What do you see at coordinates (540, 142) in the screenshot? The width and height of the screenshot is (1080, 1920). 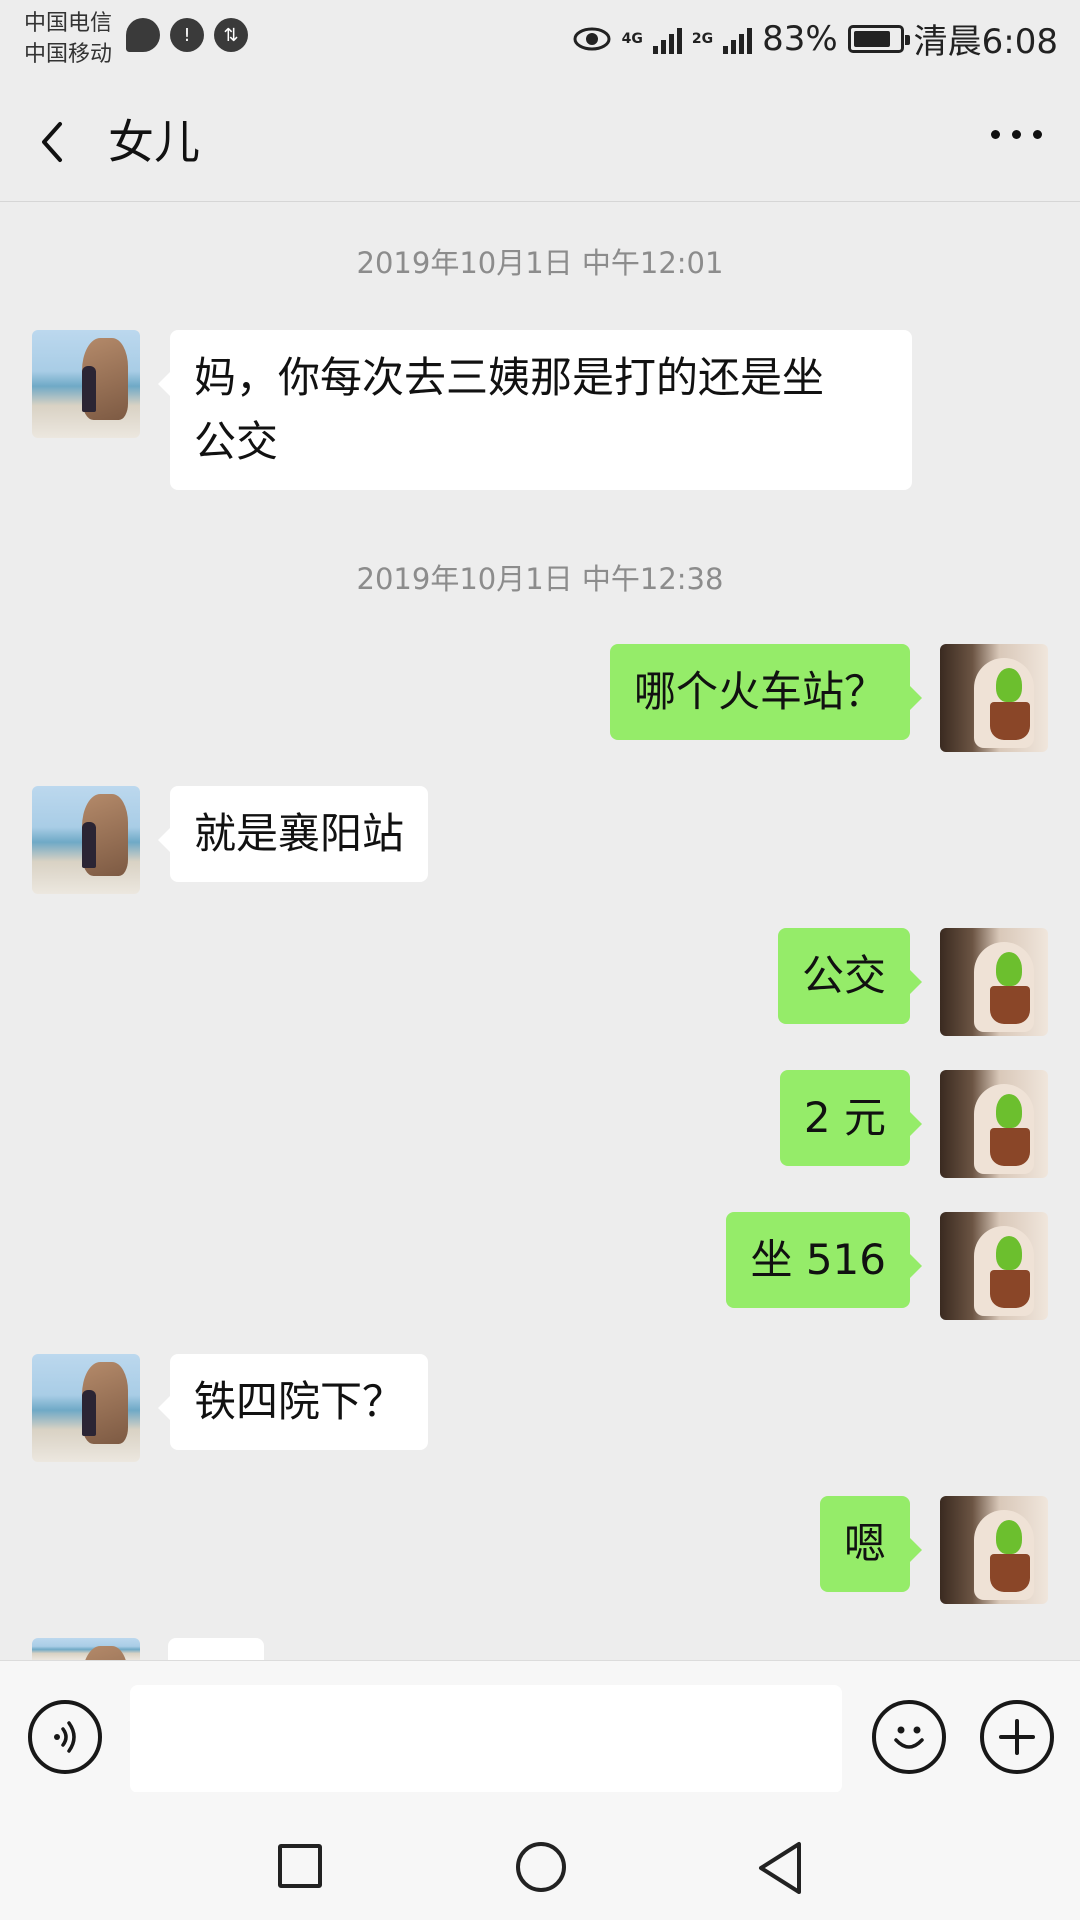 I see `chat-header: 女儿` at bounding box center [540, 142].